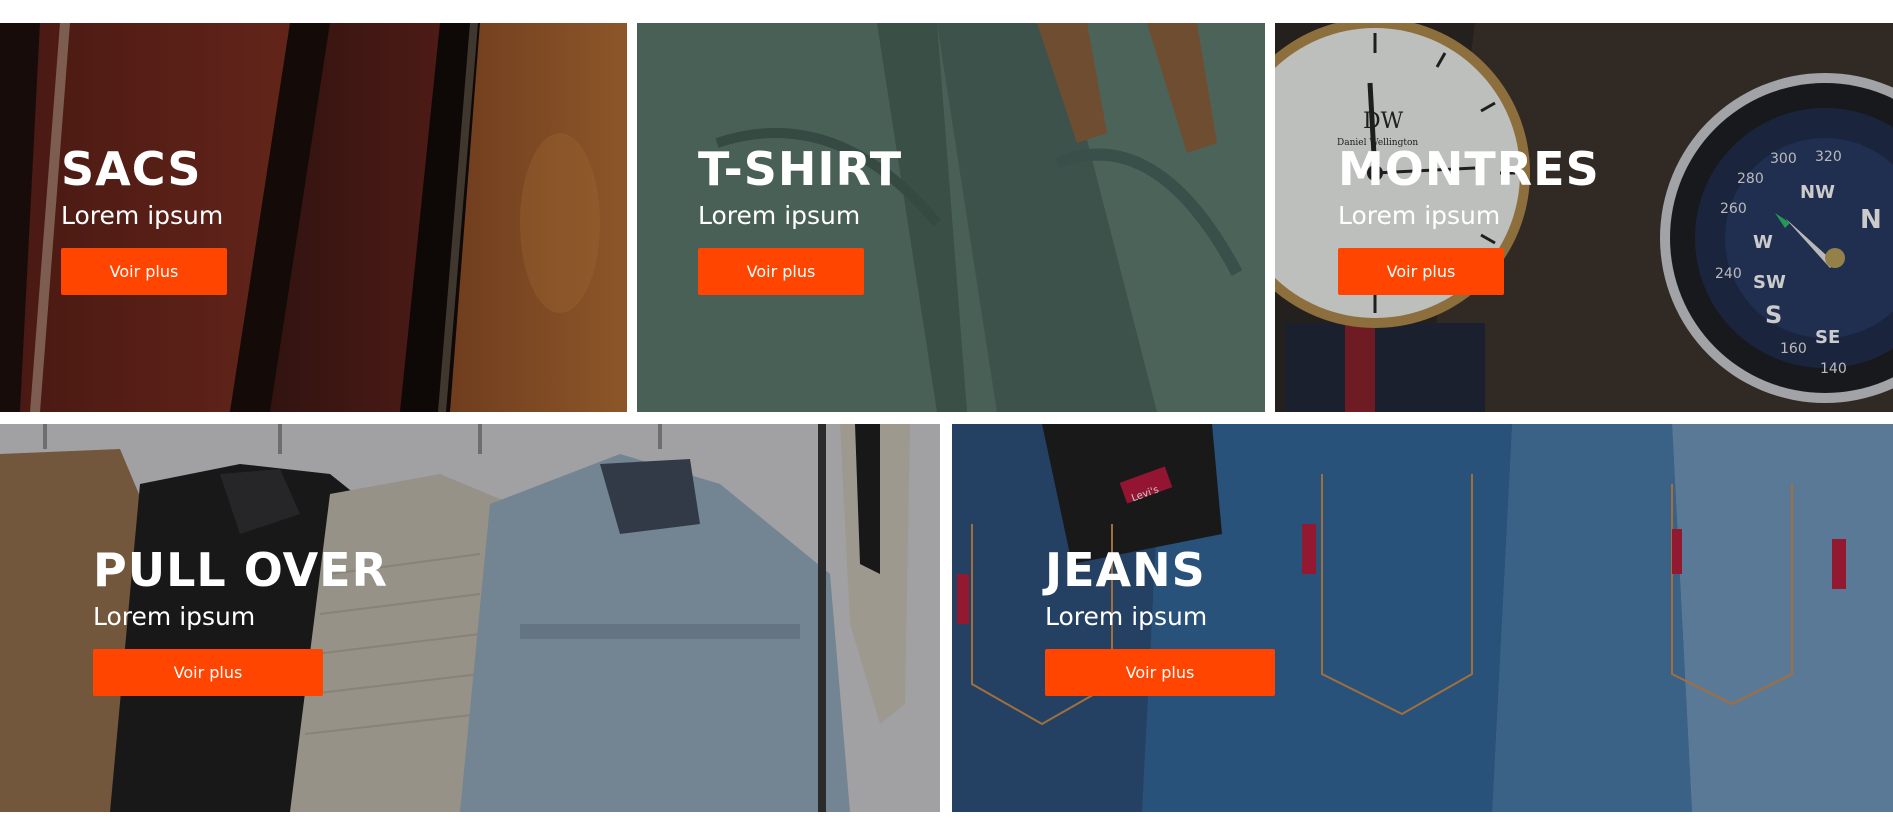 The width and height of the screenshot is (1893, 834). Describe the element at coordinates (241, 570) in the screenshot. I see `category-title: PULL OVER` at that location.